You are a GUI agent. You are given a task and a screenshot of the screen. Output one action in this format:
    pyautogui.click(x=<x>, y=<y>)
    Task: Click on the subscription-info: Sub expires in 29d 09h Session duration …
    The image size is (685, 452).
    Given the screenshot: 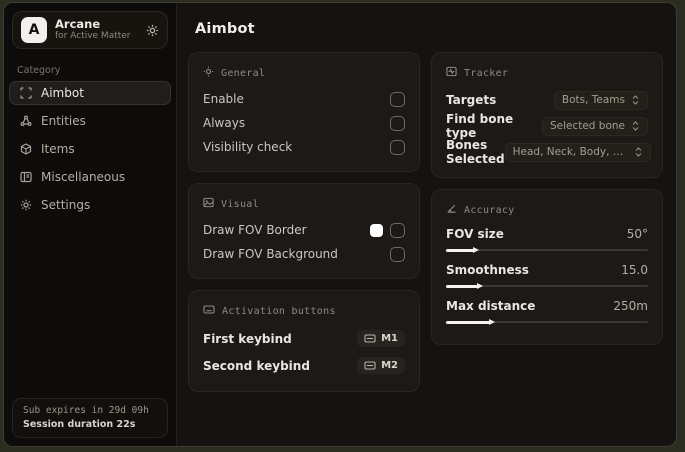 What is the action you would take?
    pyautogui.click(x=90, y=418)
    